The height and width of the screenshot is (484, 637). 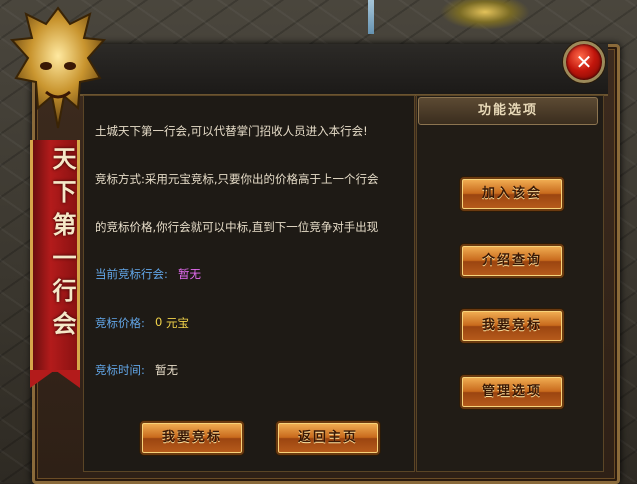 I want to click on info-line-1: 土城天下第一行会,可以代替掌门招收人员进入本行会!, so click(x=231, y=131).